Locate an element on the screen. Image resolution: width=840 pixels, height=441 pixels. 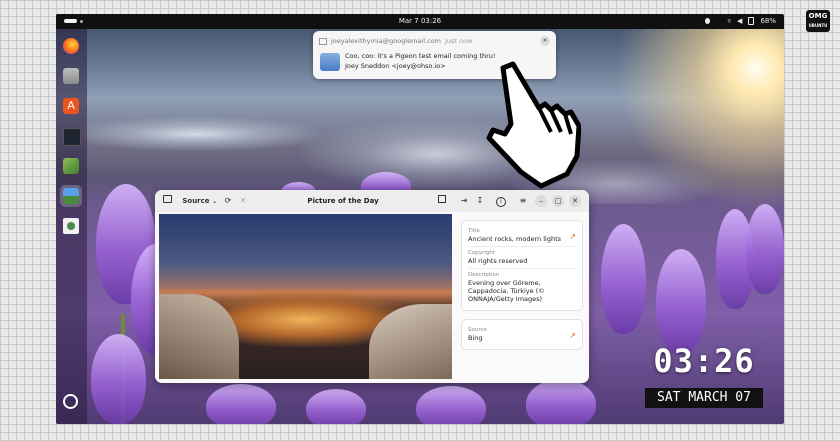
trash-icon is located at coordinates (71, 226).